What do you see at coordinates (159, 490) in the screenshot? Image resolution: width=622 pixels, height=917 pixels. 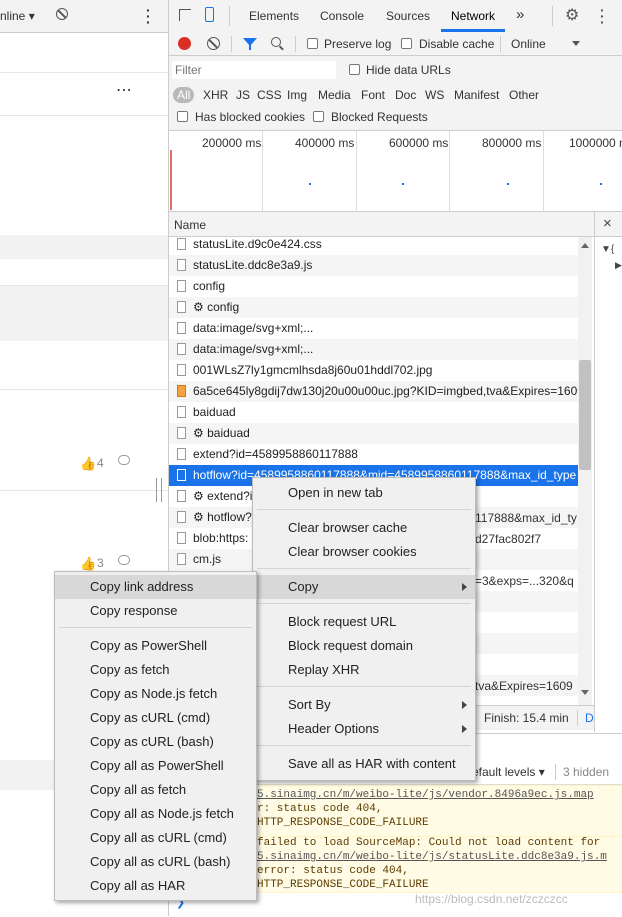 I see `splitter-handle` at bounding box center [159, 490].